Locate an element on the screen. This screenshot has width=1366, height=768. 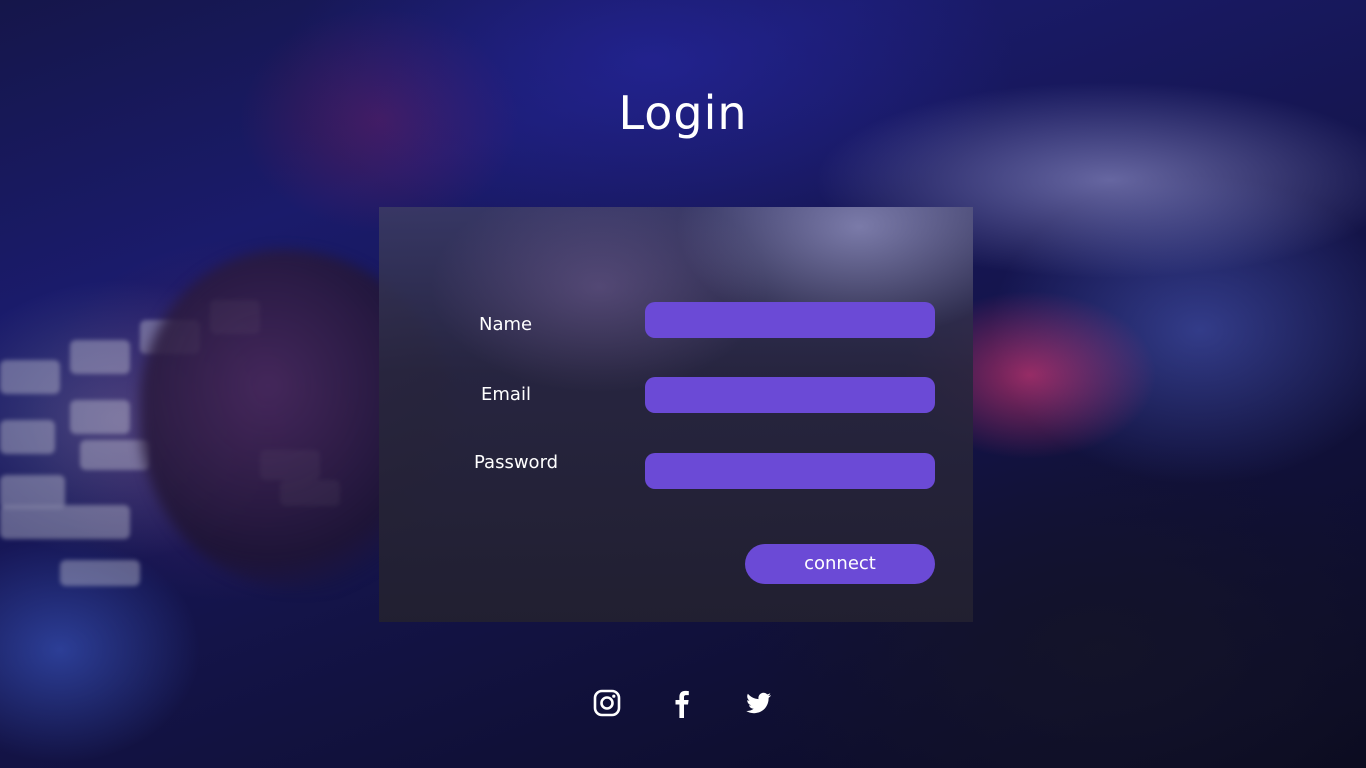
instagram-icon is located at coordinates (607, 703).